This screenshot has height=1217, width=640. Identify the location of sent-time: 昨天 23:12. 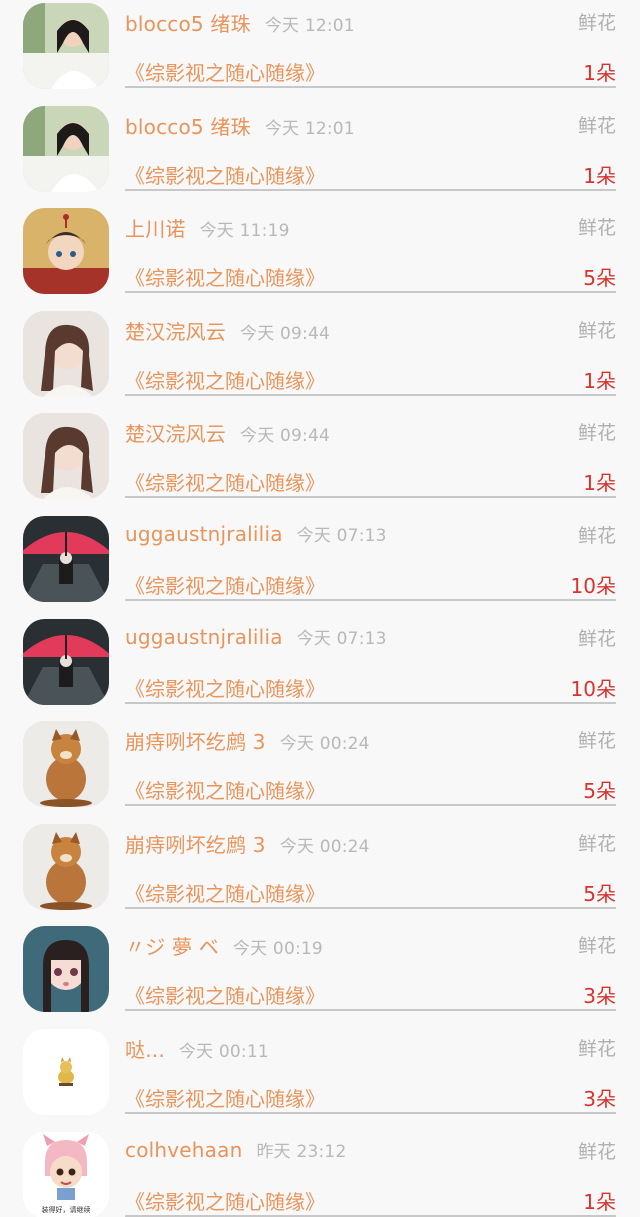
(301, 1151).